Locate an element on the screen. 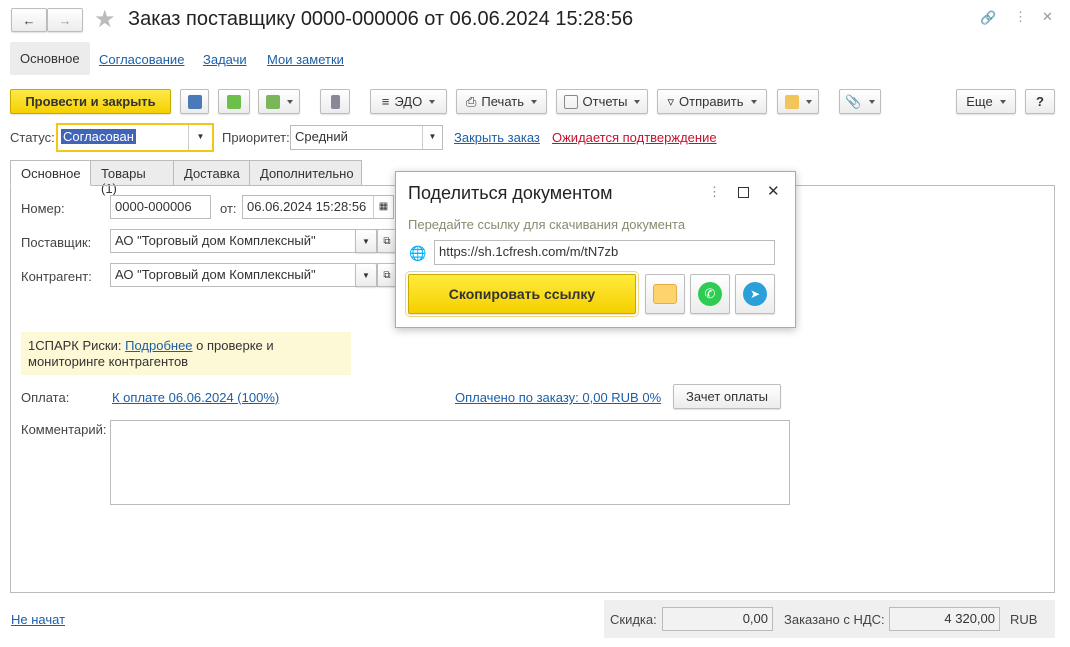 The height and width of the screenshot is (647, 1070). state-link: Не начат is located at coordinates (38, 619).